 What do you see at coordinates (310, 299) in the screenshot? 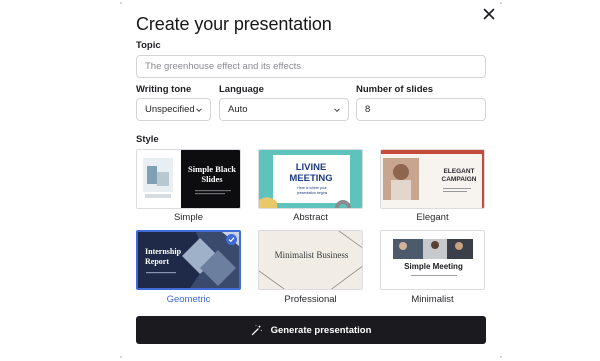
I see `style-card-professional-label: Professional` at bounding box center [310, 299].